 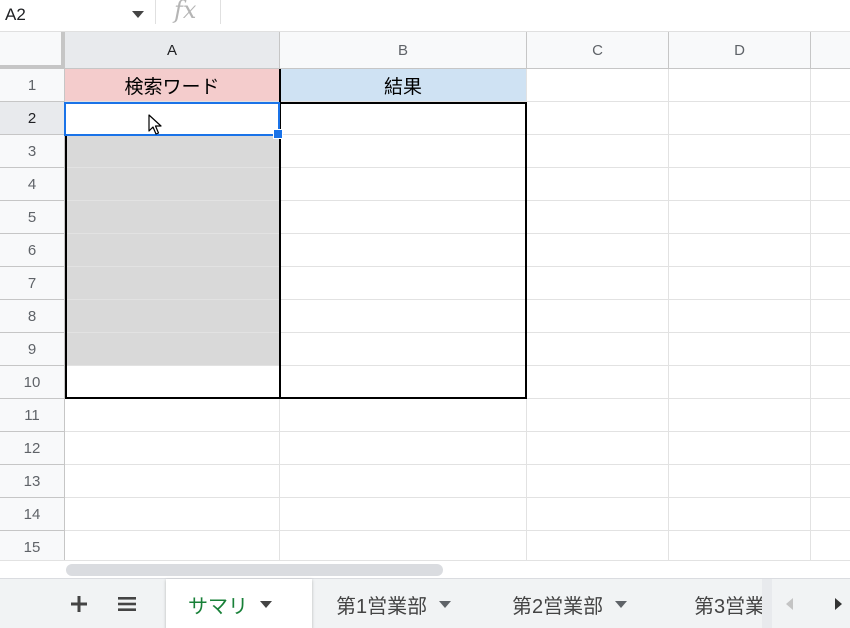 What do you see at coordinates (598, 448) in the screenshot?
I see `cell-c12` at bounding box center [598, 448].